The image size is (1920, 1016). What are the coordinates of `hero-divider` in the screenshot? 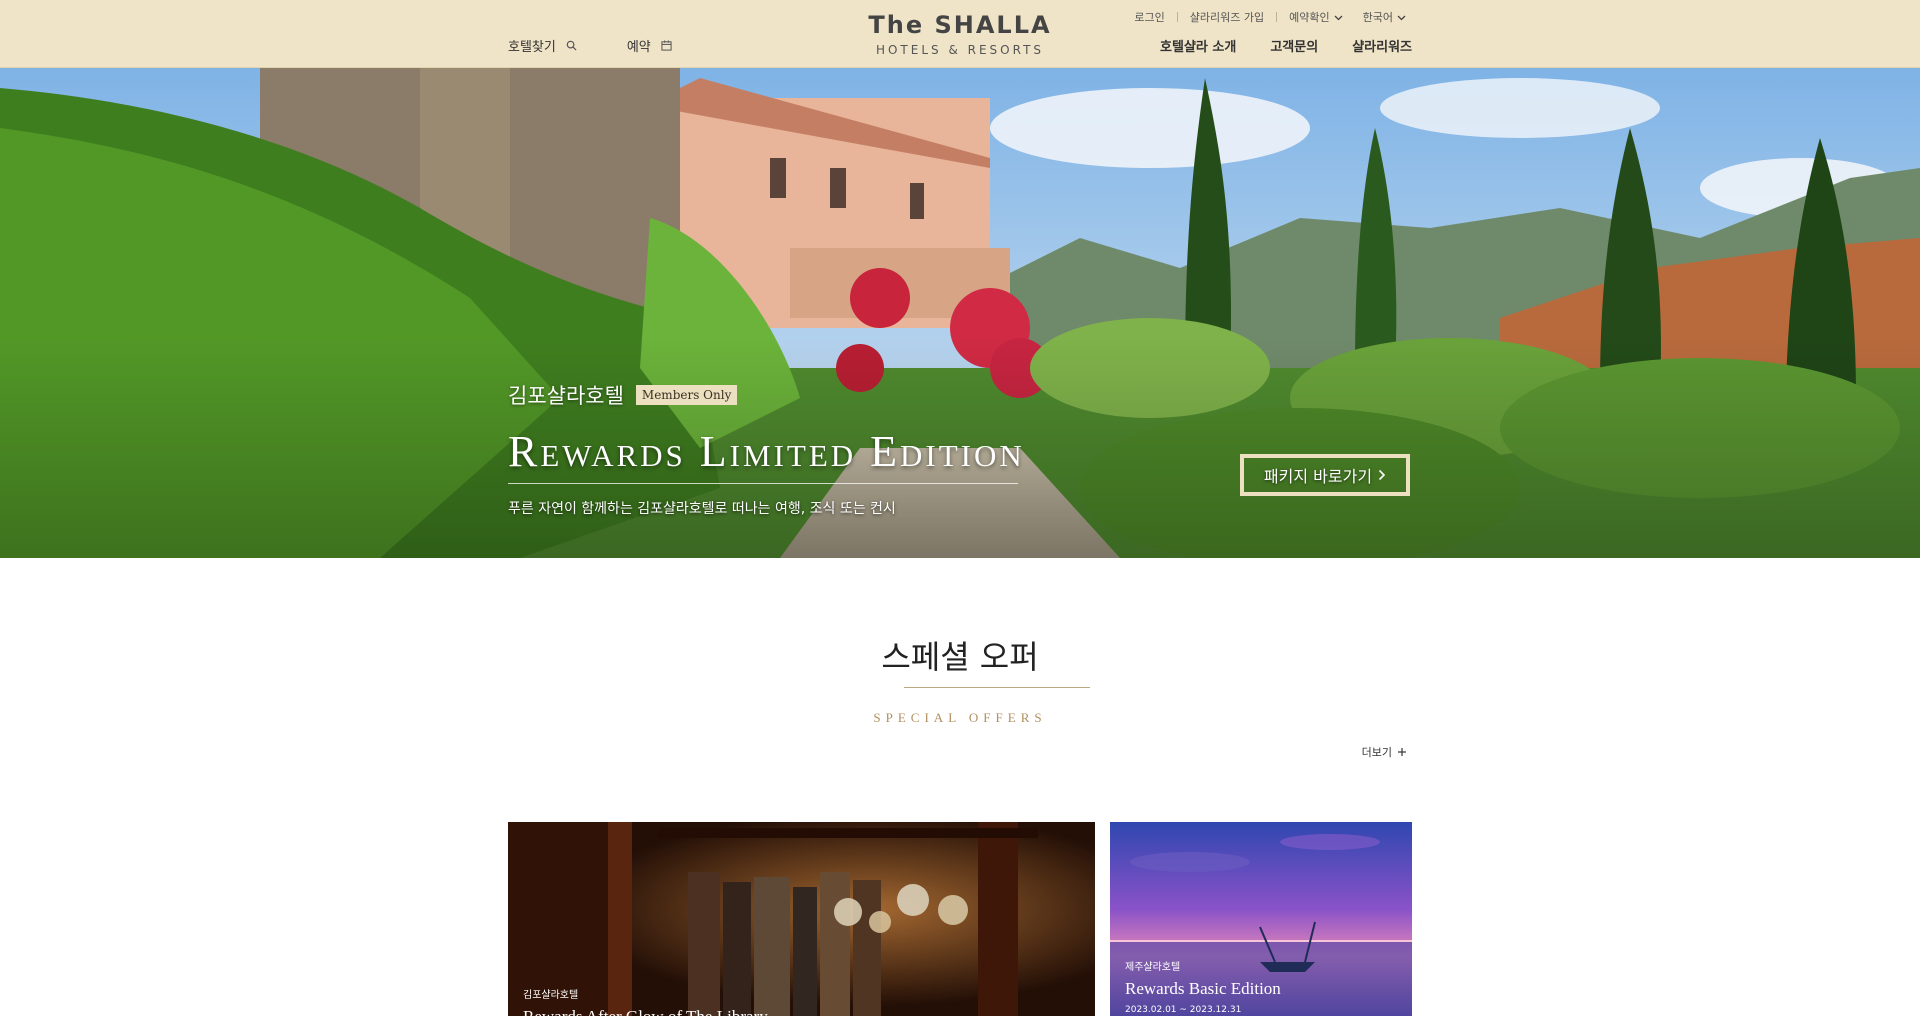 It's located at (763, 483).